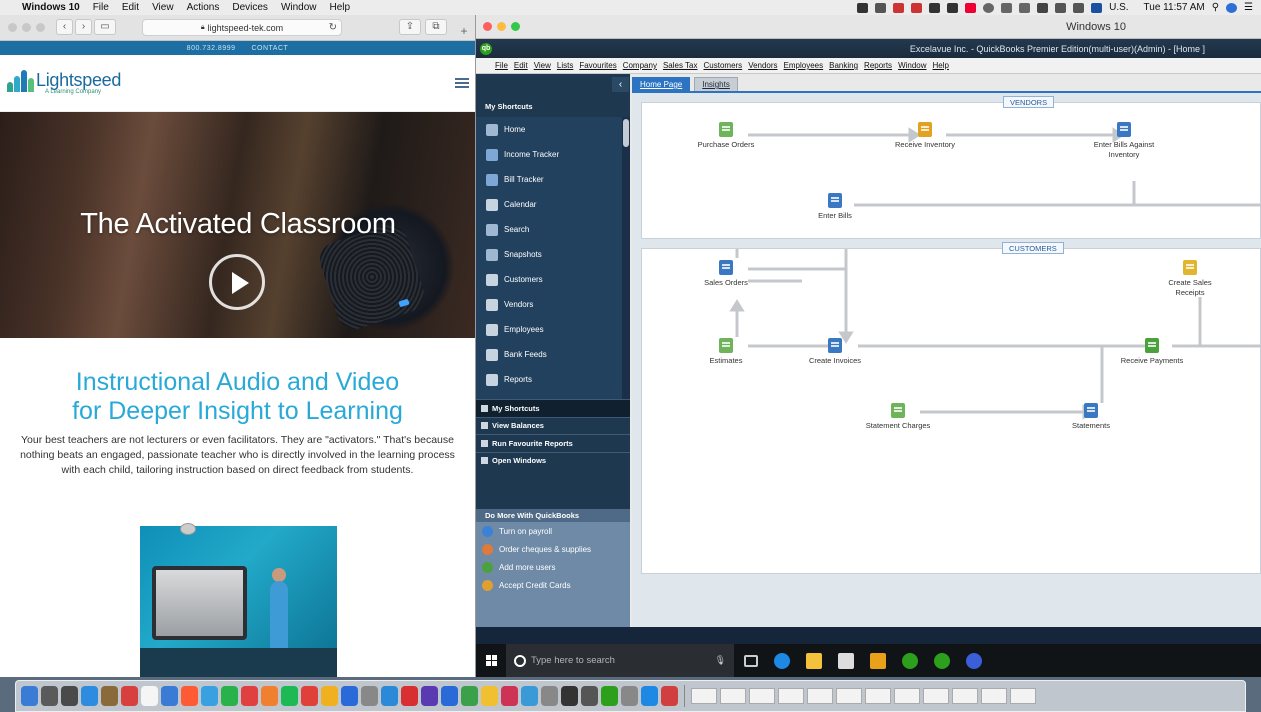 The width and height of the screenshot is (1261, 712). I want to click on start-button, so click(491, 660).